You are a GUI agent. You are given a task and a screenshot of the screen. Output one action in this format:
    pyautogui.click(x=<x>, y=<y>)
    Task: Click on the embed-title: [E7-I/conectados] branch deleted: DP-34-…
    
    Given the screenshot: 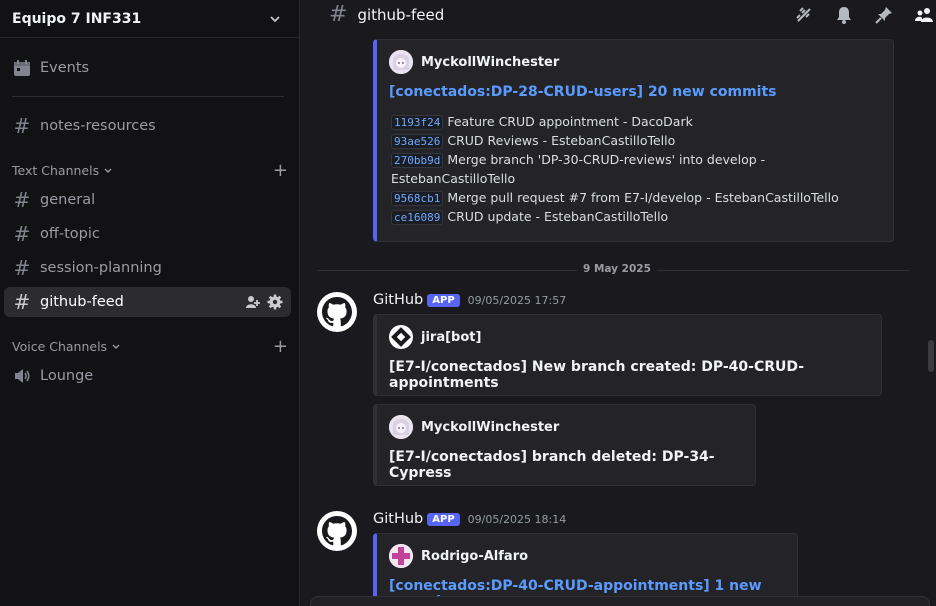 What is the action you would take?
    pyautogui.click(x=552, y=465)
    